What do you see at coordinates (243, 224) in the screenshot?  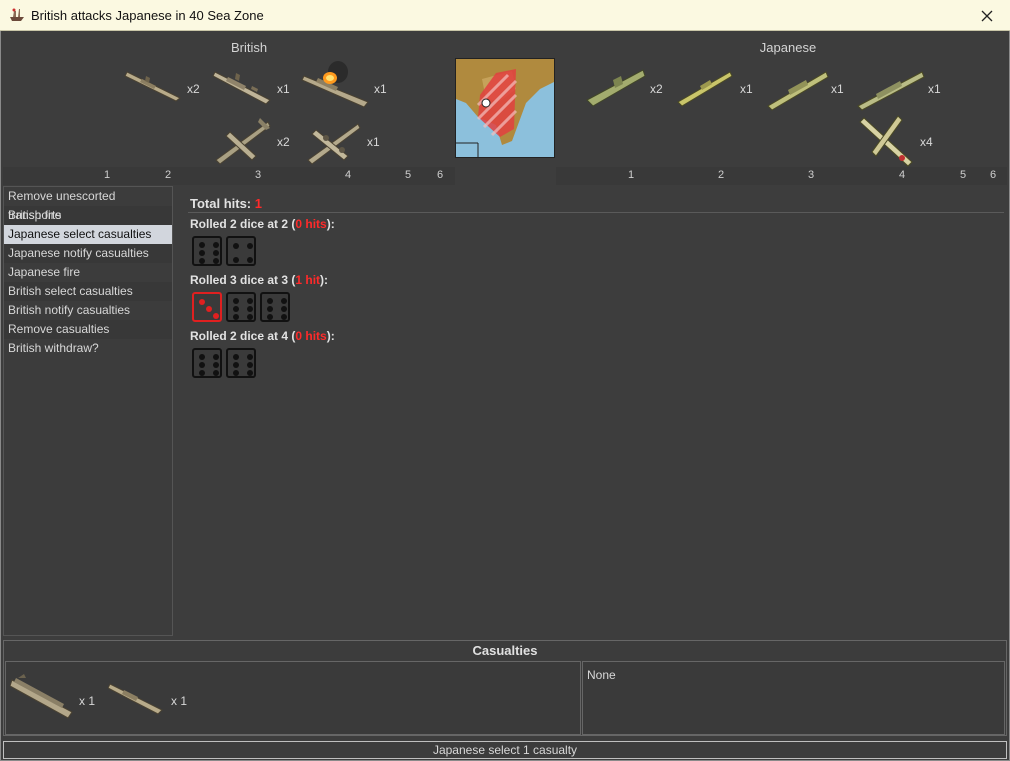 I see `roll-prefix: Rolled 2 dice at 2 (` at bounding box center [243, 224].